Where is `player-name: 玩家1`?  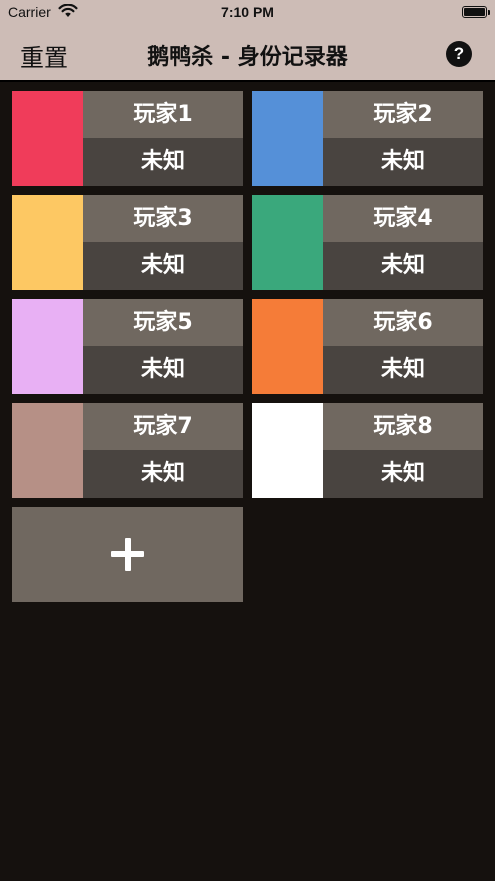 player-name: 玩家1 is located at coordinates (163, 114).